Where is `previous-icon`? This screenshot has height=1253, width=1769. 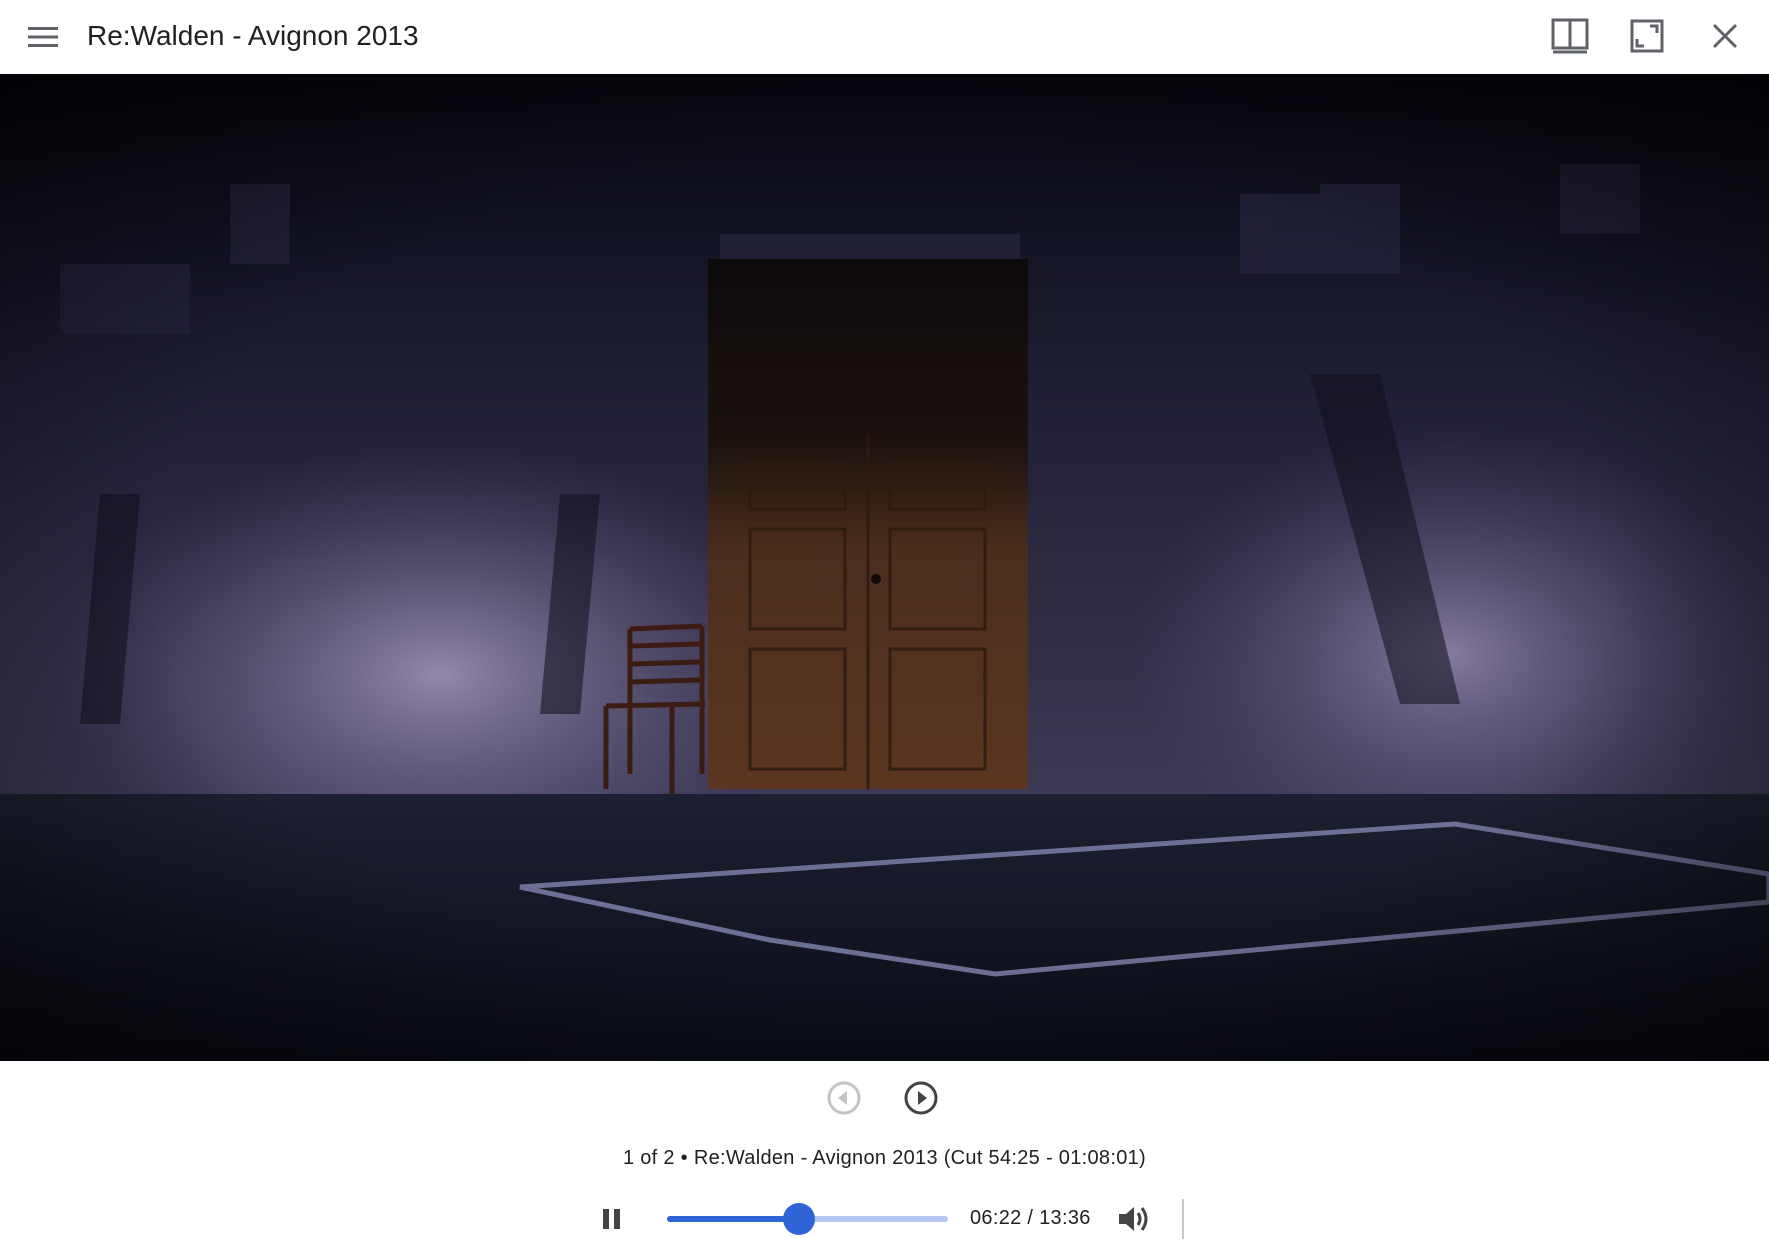 previous-icon is located at coordinates (844, 1098).